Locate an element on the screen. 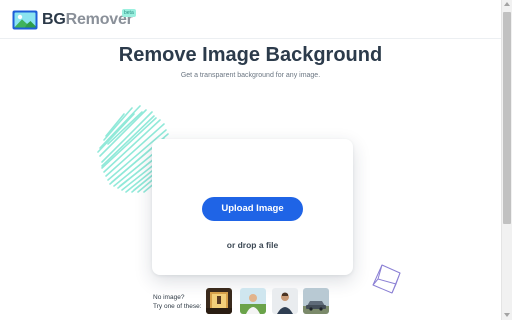  vertical-scrollbar is located at coordinates (506, 160).